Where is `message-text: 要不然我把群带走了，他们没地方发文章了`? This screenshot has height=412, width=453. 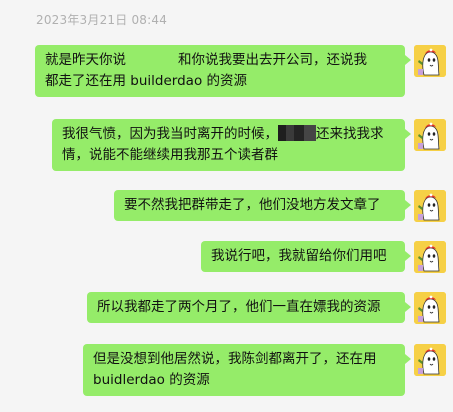
message-text: 要不然我把群带走了，他们没地方发文章了 is located at coordinates (252, 205).